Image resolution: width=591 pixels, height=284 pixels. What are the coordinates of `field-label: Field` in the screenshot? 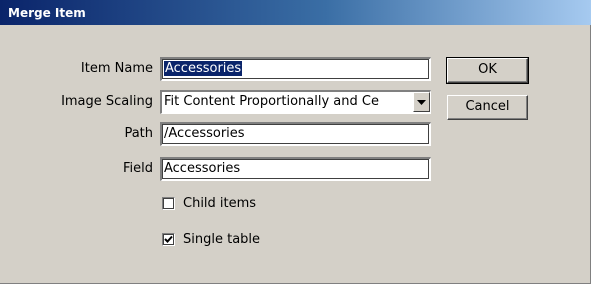 It's located at (137, 168).